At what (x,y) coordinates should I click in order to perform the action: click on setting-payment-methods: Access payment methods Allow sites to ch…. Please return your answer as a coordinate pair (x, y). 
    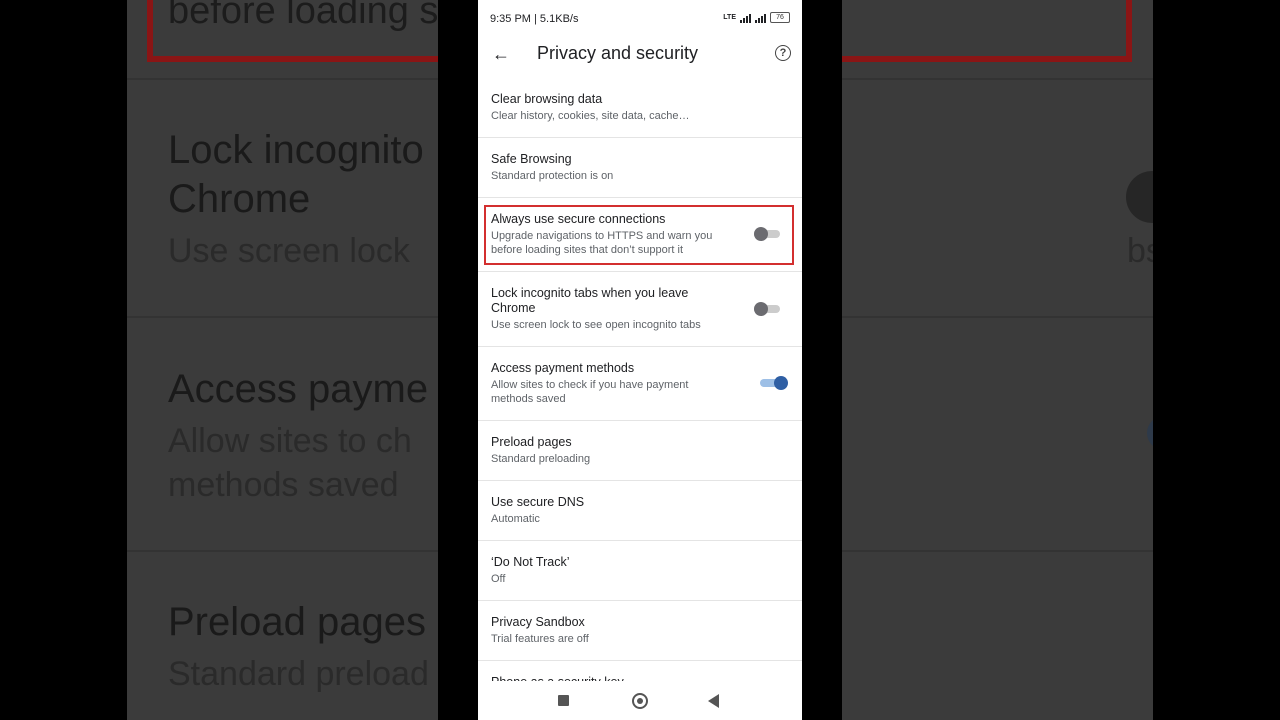
    Looking at the image, I should click on (640, 383).